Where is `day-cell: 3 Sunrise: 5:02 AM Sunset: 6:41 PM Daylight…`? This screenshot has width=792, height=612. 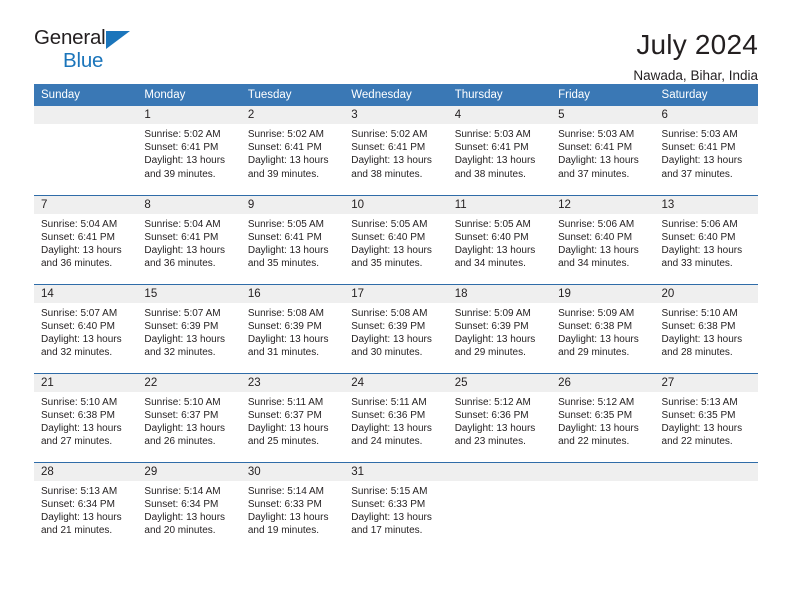 day-cell: 3 Sunrise: 5:02 AM Sunset: 6:41 PM Daylight… is located at coordinates (396, 150).